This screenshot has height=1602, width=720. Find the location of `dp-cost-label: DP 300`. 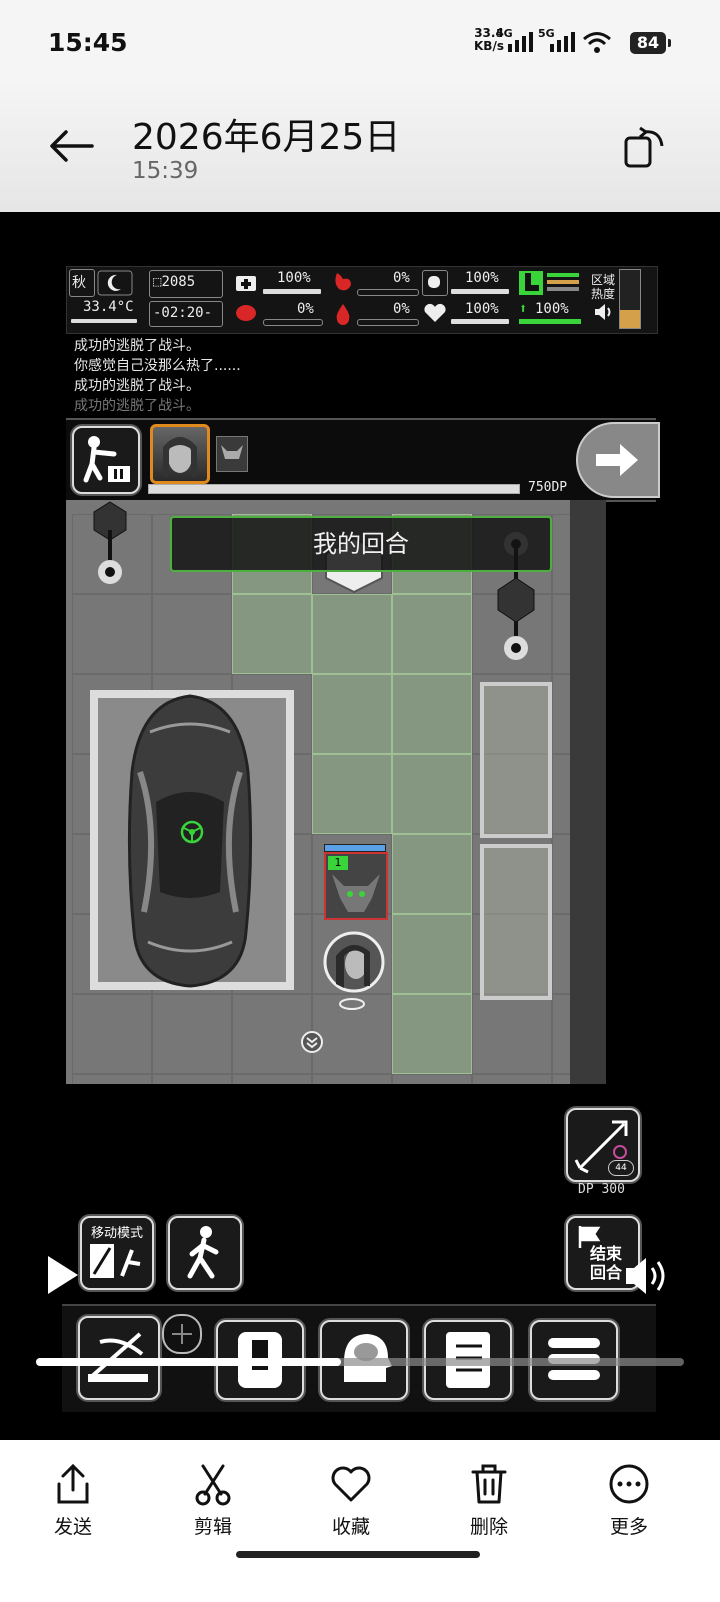

dp-cost-label: DP 300 is located at coordinates (601, 1189).